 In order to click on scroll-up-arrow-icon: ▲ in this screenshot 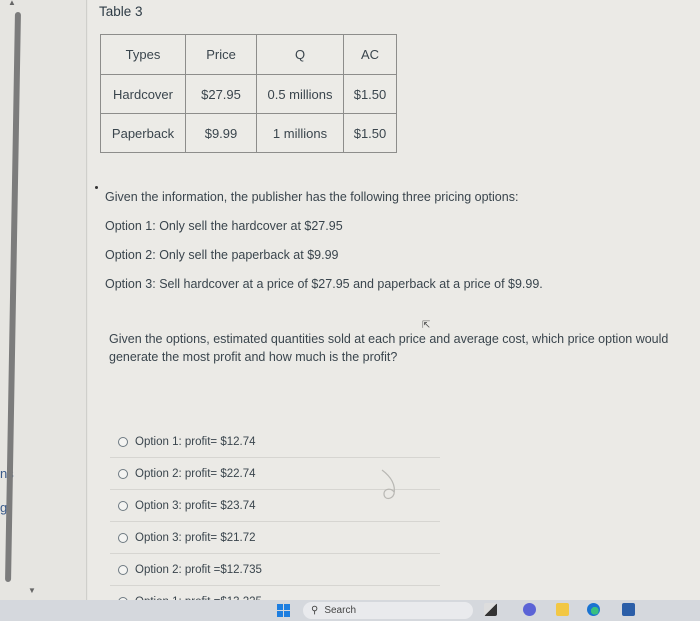, I will do `click(12, 3)`.